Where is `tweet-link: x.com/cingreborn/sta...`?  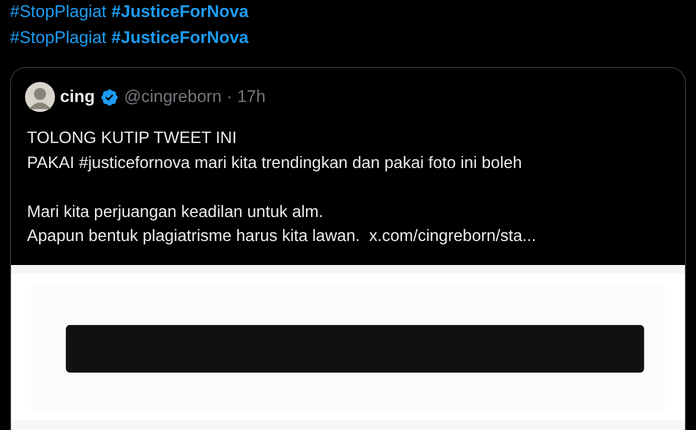
tweet-link: x.com/cingreborn/sta... is located at coordinates (452, 236).